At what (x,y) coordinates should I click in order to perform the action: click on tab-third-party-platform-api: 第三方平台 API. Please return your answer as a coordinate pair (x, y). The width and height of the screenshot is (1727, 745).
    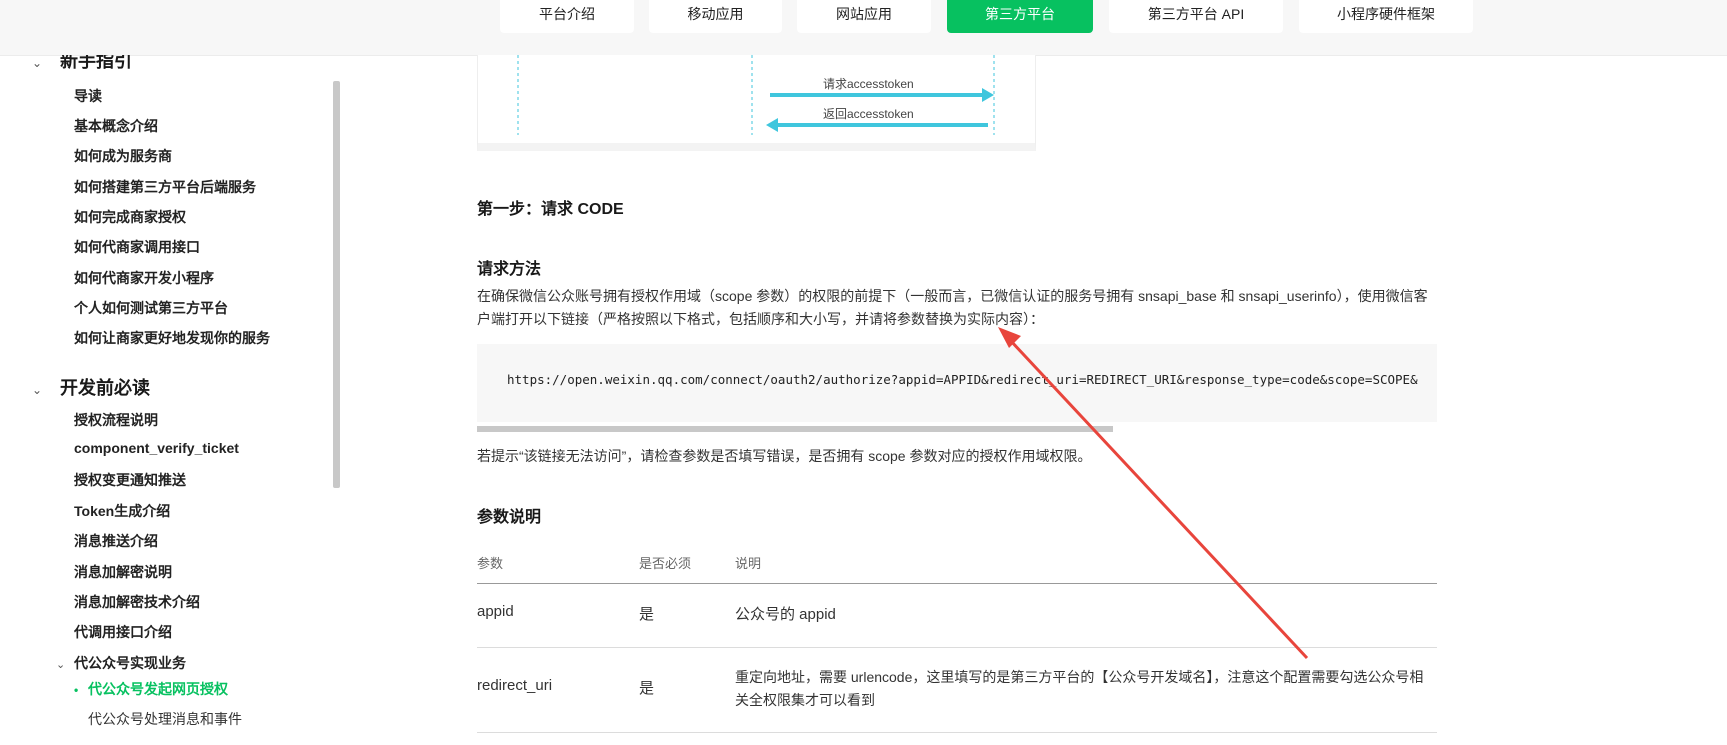
    Looking at the image, I should click on (1196, 16).